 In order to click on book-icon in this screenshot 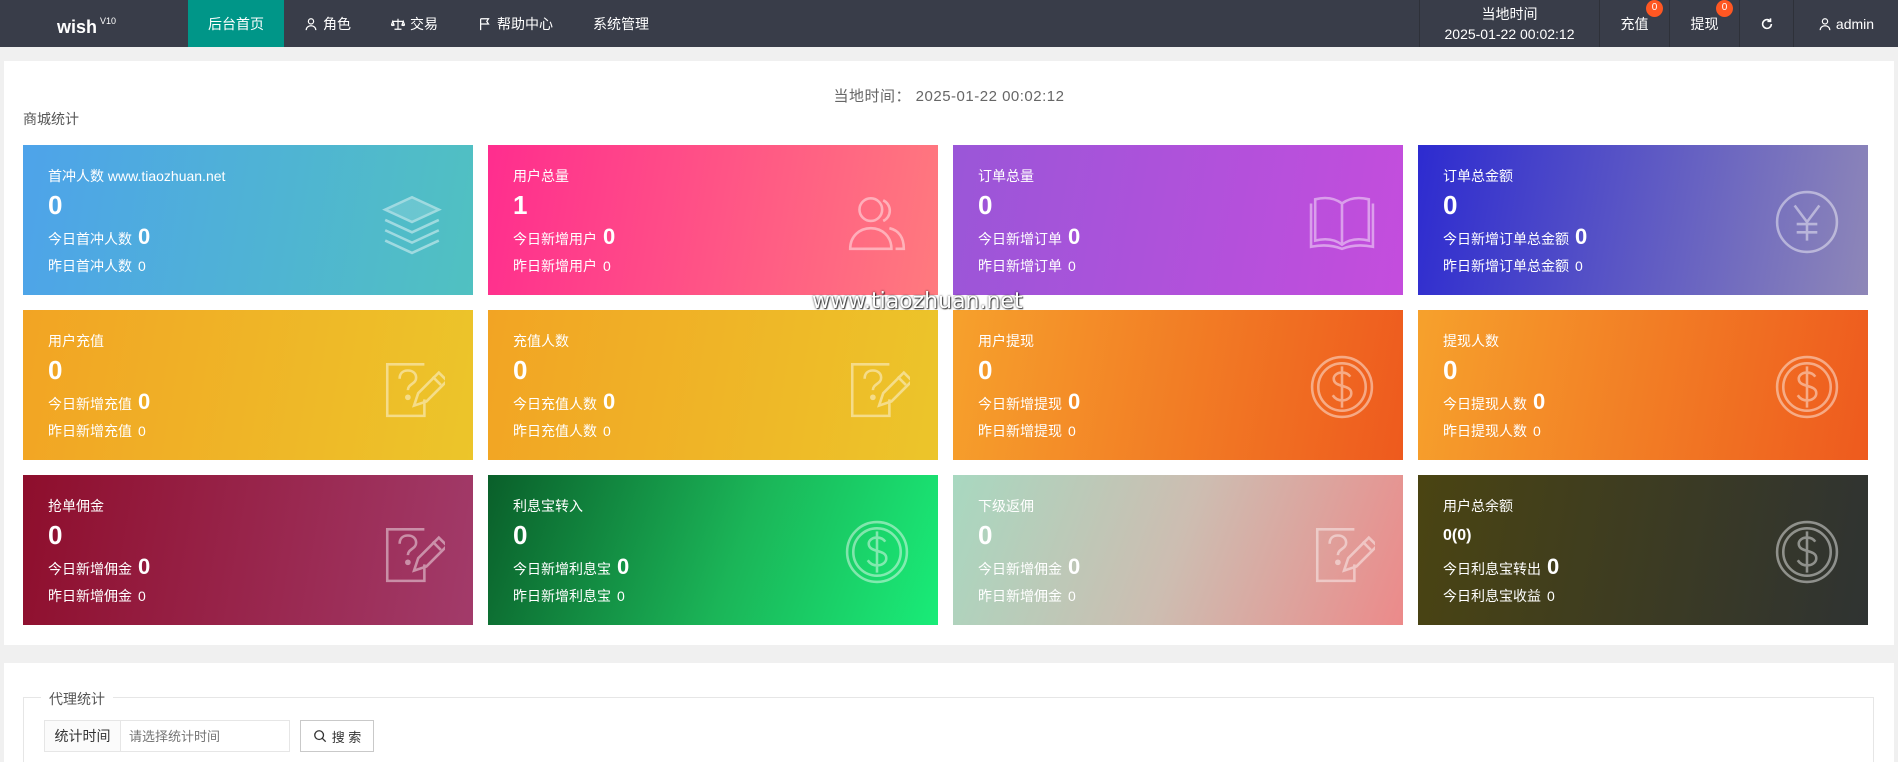, I will do `click(1342, 222)`.